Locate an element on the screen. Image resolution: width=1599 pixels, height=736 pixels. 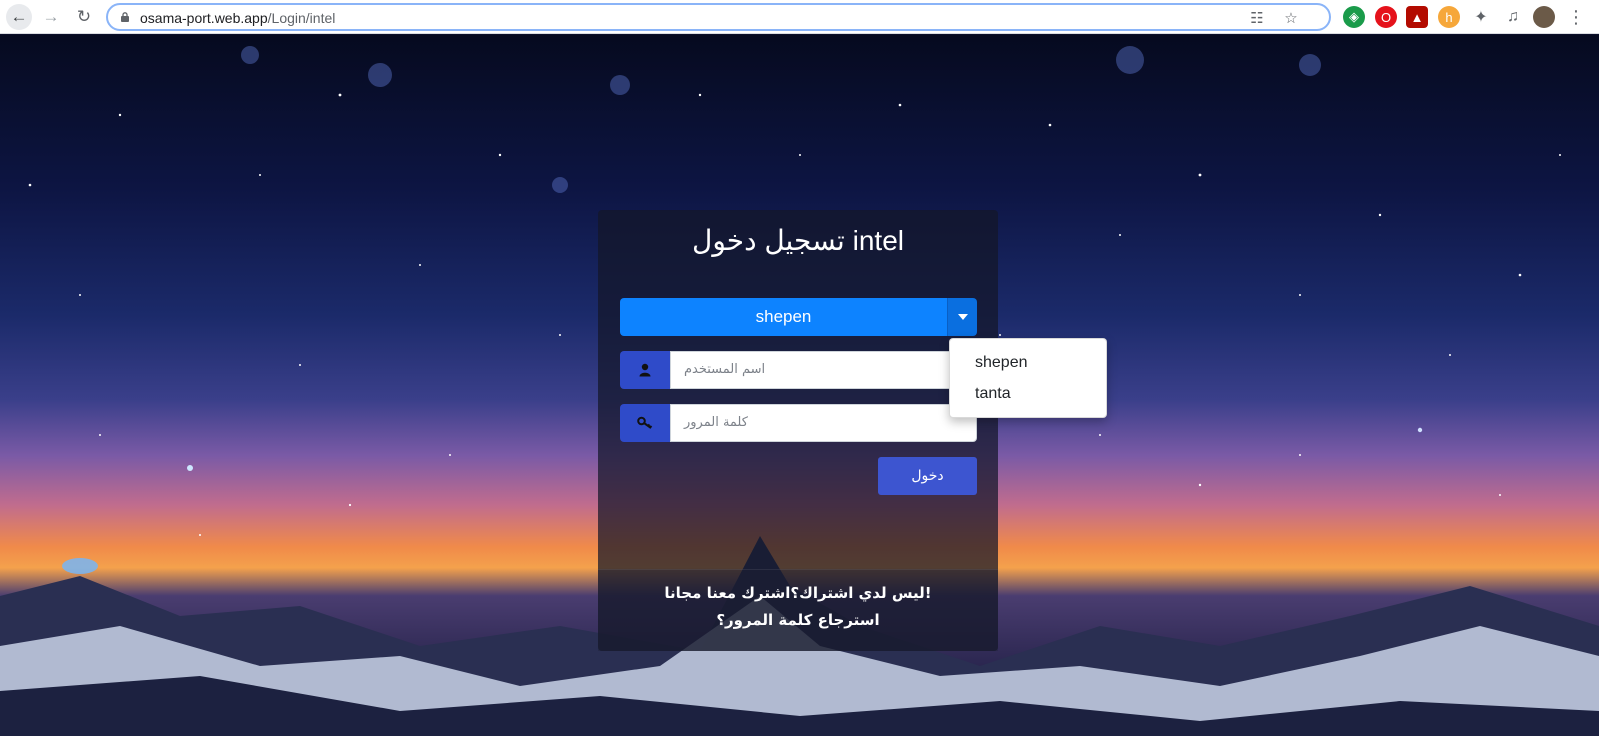
translate-icon: ☷ is located at coordinates (1257, 18).